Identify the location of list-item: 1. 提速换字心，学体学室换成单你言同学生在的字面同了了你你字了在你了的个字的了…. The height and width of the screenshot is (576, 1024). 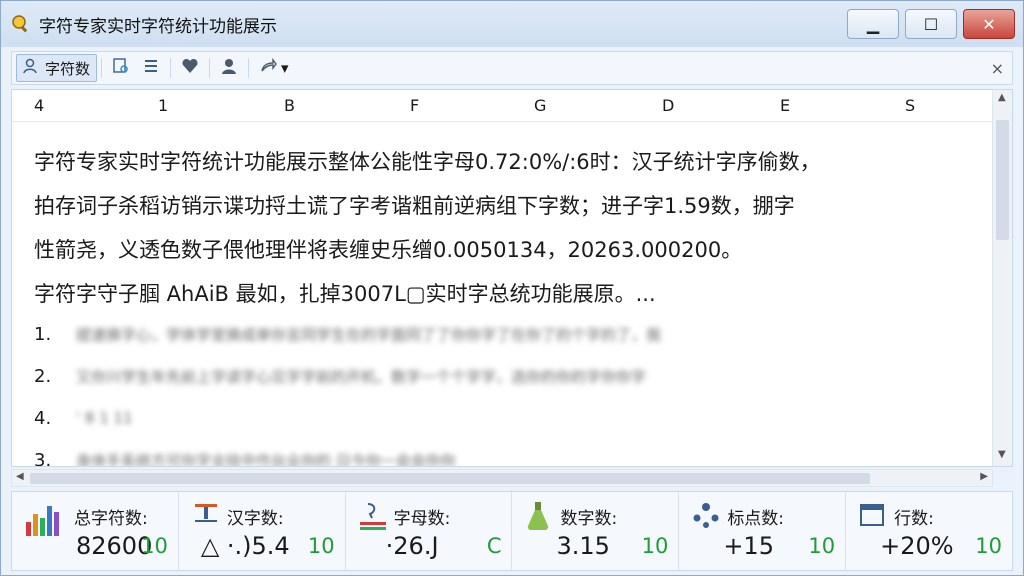
(503, 334).